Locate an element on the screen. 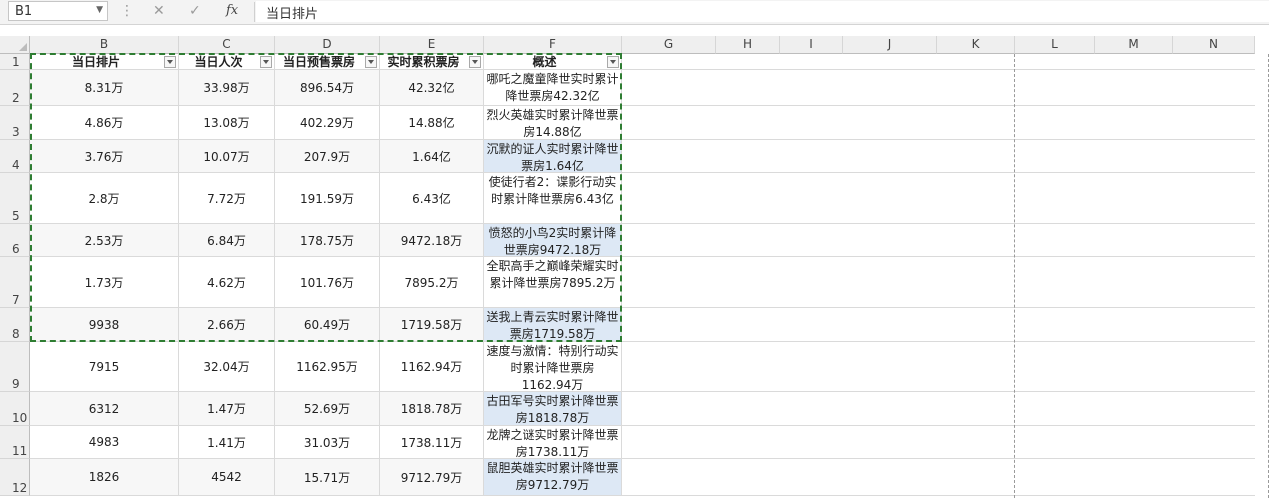  cell-i7 is located at coordinates (811, 282).